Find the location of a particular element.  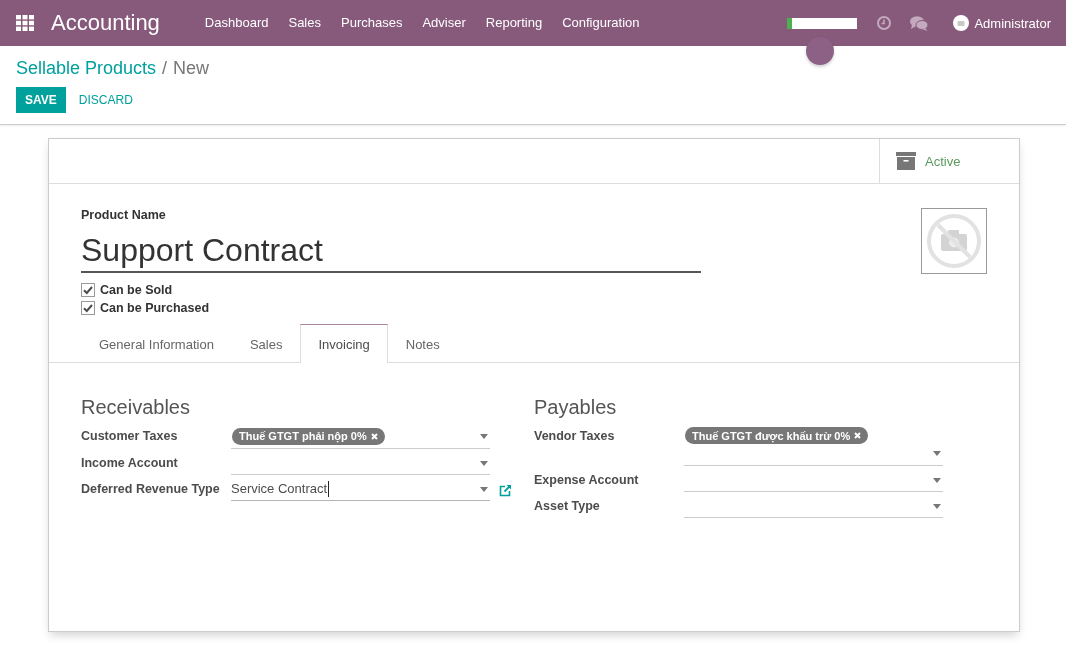

user-menu: Administrator is located at coordinates (1002, 23).